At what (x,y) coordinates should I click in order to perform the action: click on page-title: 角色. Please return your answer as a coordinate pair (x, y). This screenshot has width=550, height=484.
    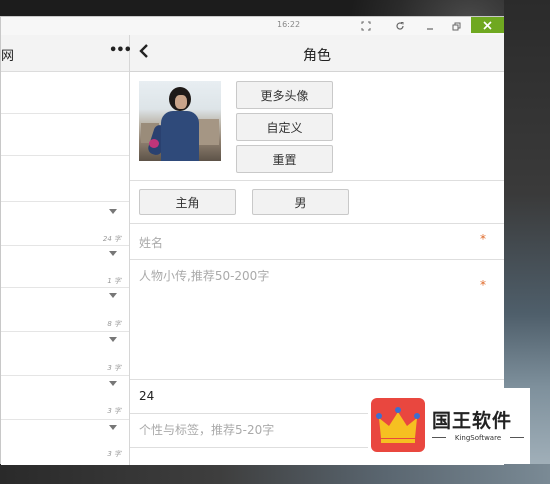
    Looking at the image, I should click on (317, 56).